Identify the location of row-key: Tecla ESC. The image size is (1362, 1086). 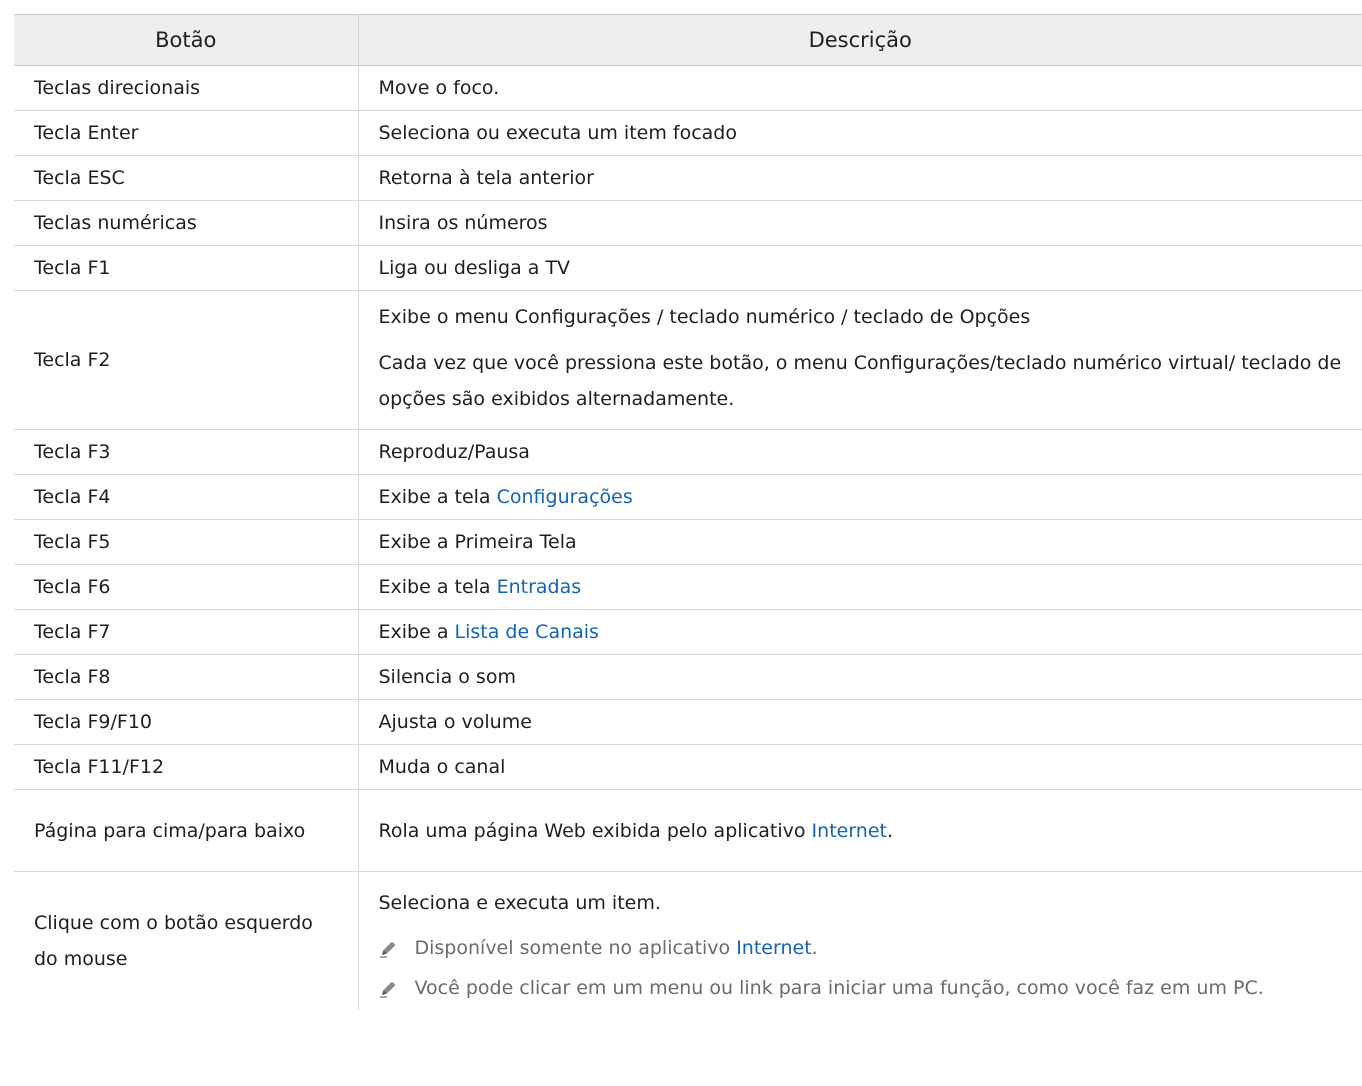
(186, 178).